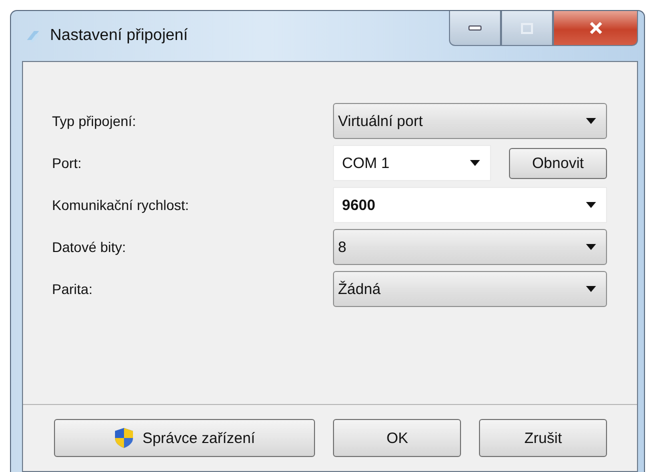 The width and height of the screenshot is (650, 472). What do you see at coordinates (33, 36) in the screenshot?
I see `app-icon` at bounding box center [33, 36].